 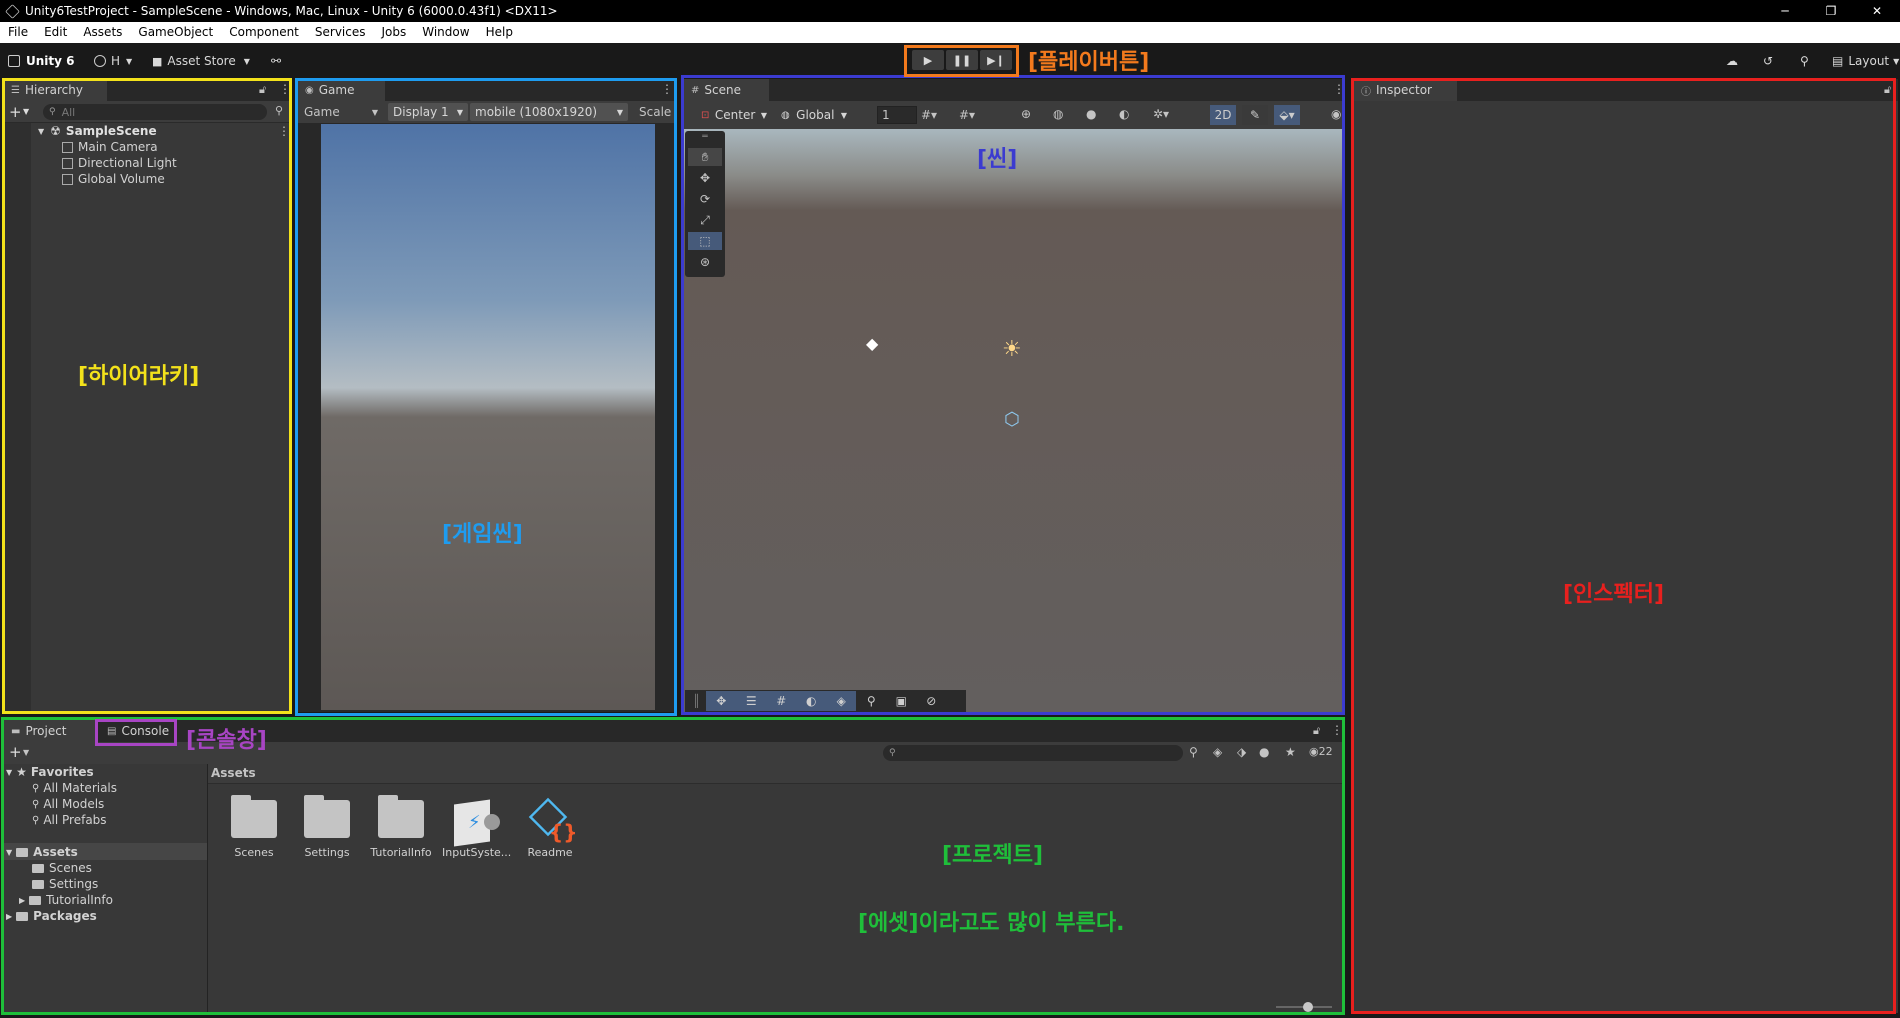 What do you see at coordinates (811, 701) in the screenshot?
I see `overlay-lighting-button: ◐` at bounding box center [811, 701].